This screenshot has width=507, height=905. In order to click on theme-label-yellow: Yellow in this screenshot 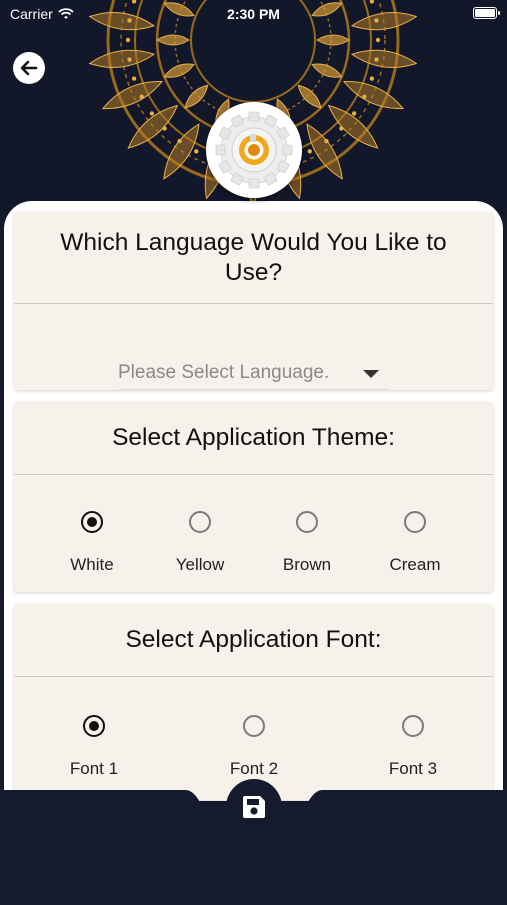, I will do `click(200, 564)`.